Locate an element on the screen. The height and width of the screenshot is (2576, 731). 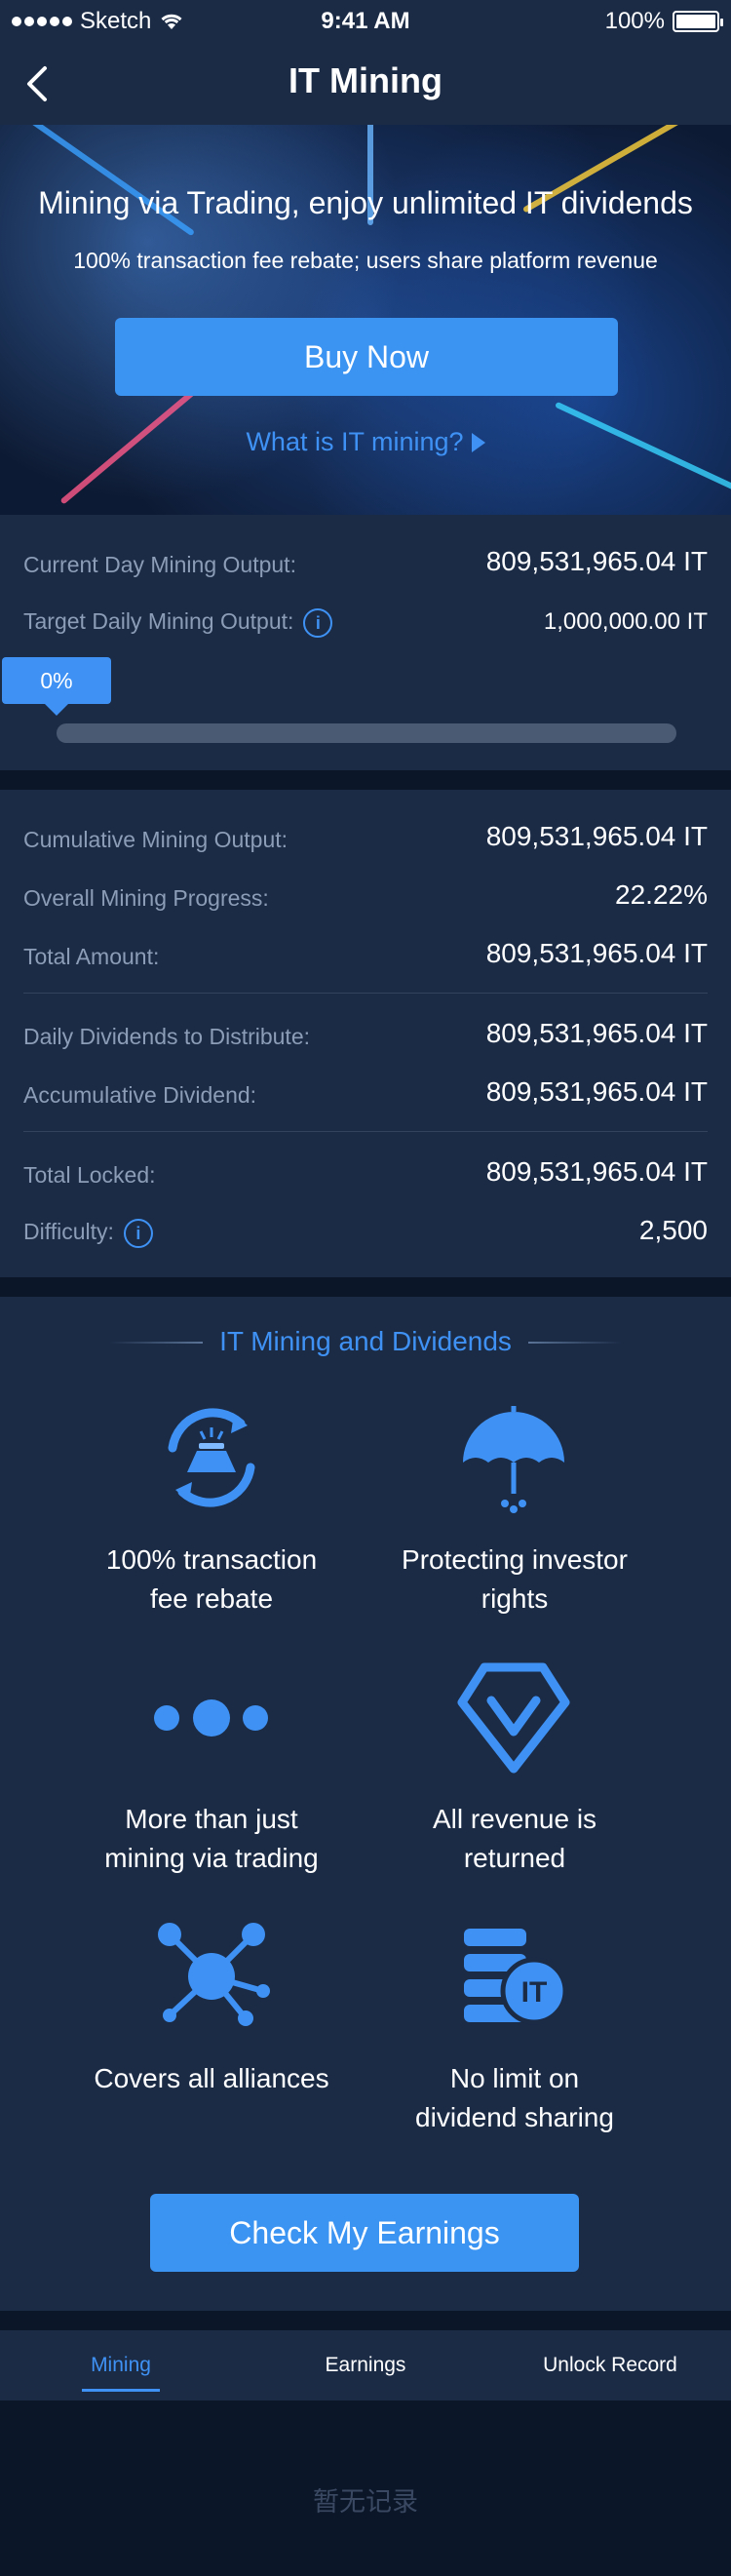
battery-percent: 100% is located at coordinates (634, 21).